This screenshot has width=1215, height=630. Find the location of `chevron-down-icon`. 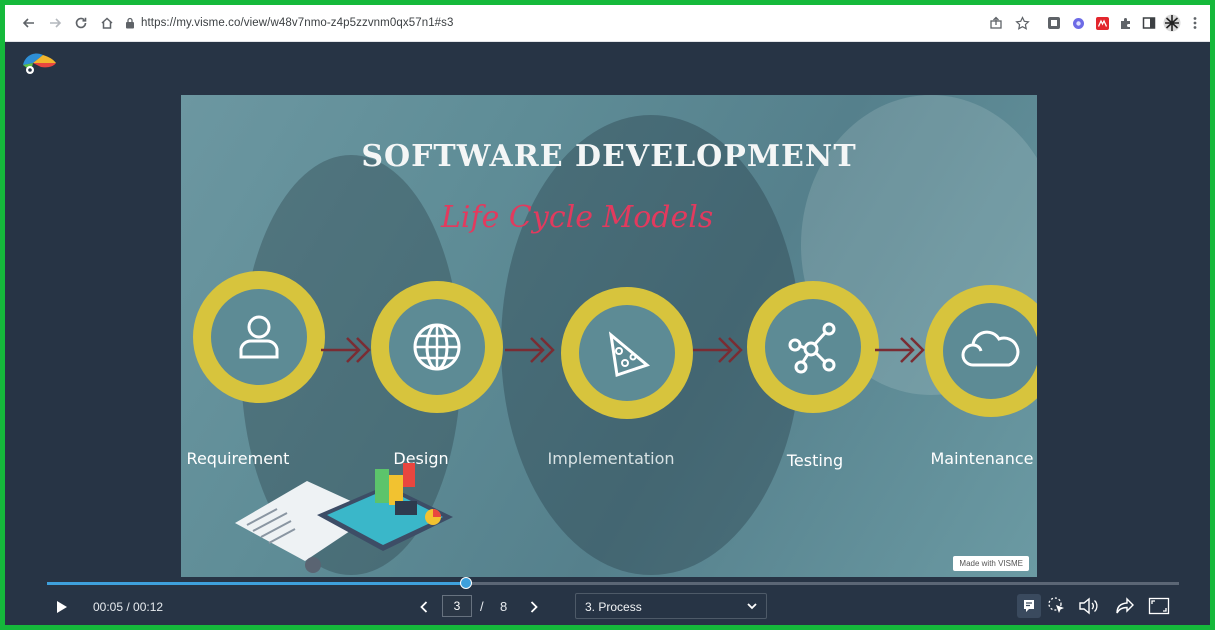

chevron-down-icon is located at coordinates (752, 606).